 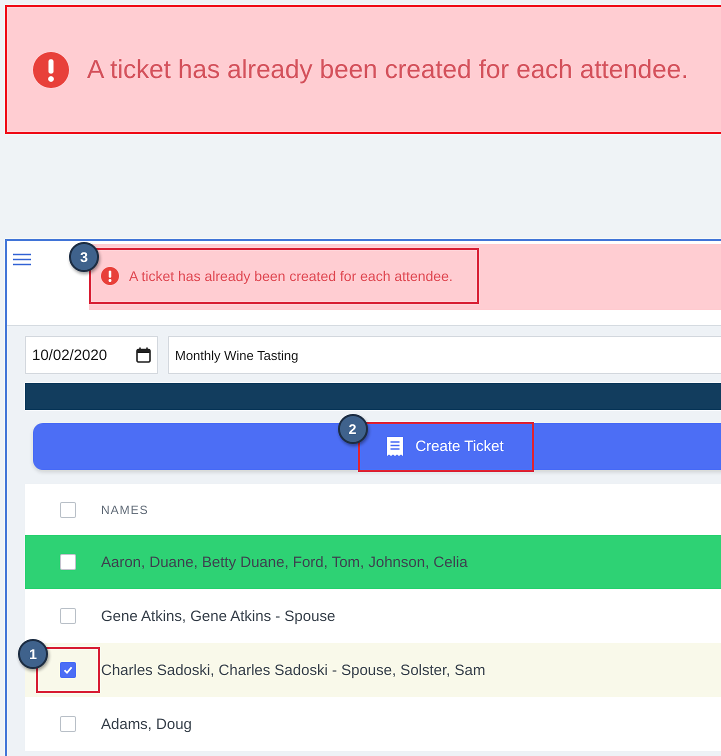 I want to click on step-badge: 3, so click(x=84, y=257).